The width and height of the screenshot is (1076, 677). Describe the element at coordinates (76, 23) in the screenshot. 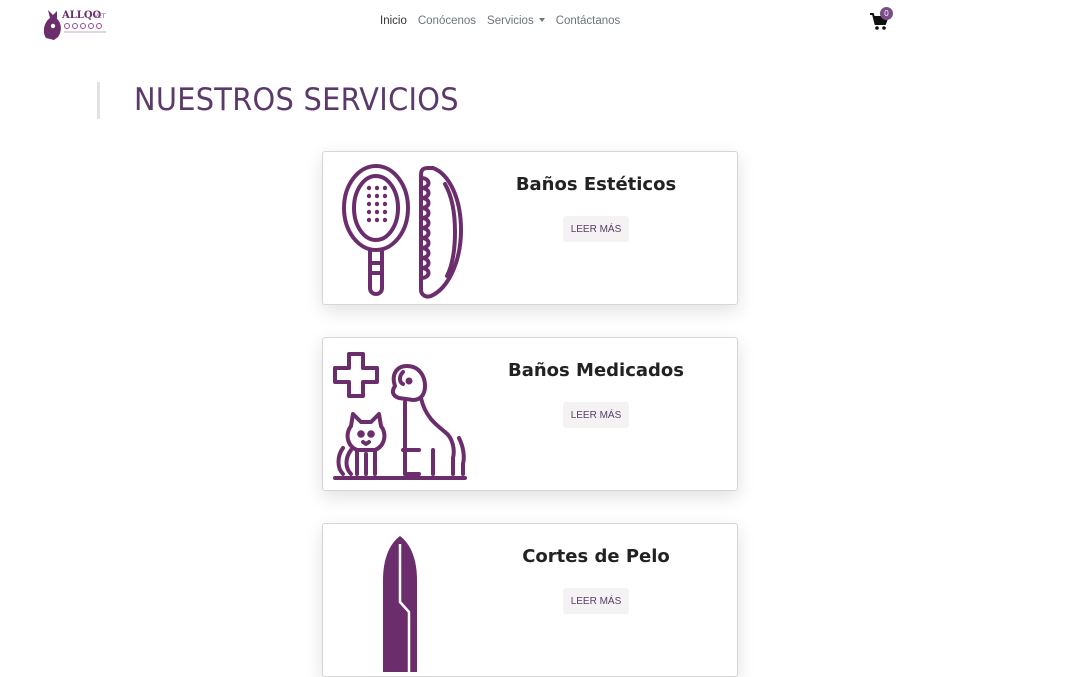

I see `brand-logo: ALLQO VET` at that location.